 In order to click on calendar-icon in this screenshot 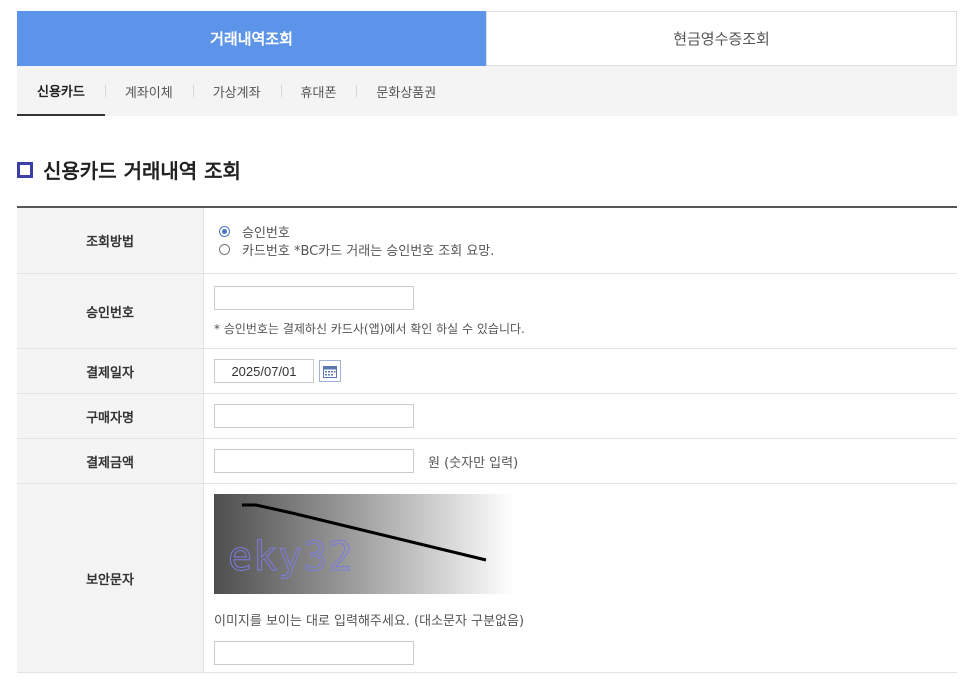, I will do `click(330, 371)`.